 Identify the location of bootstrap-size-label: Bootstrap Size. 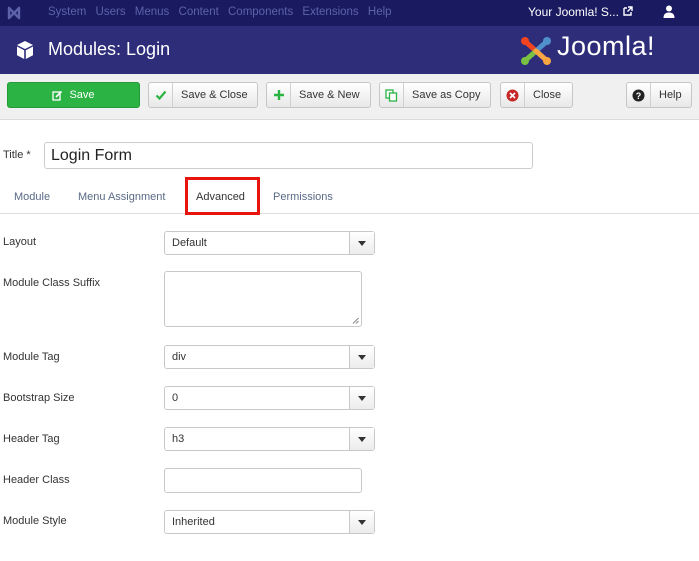
(39, 398).